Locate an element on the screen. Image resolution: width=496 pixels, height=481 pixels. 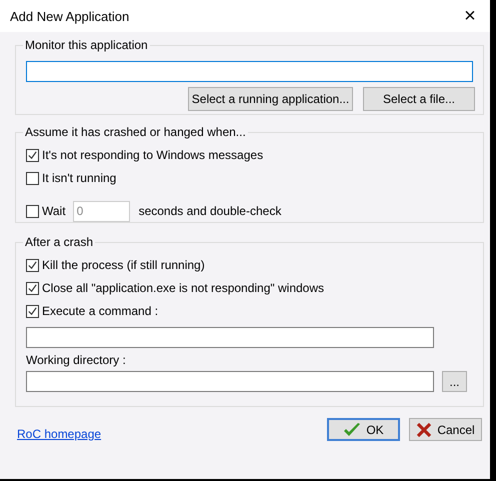
seconds-label: seconds and double-check is located at coordinates (210, 211).